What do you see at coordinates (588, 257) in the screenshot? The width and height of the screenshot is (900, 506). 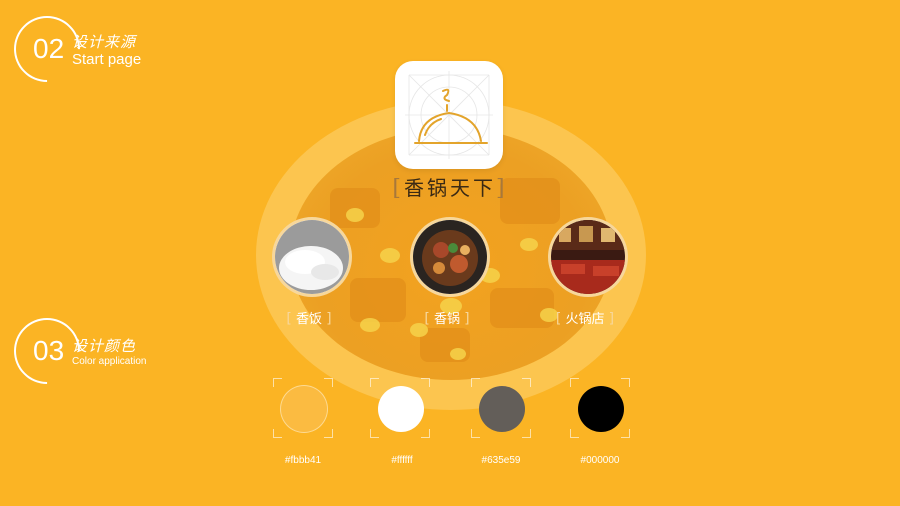 I see `food-hotpot-restaurant-image` at bounding box center [588, 257].